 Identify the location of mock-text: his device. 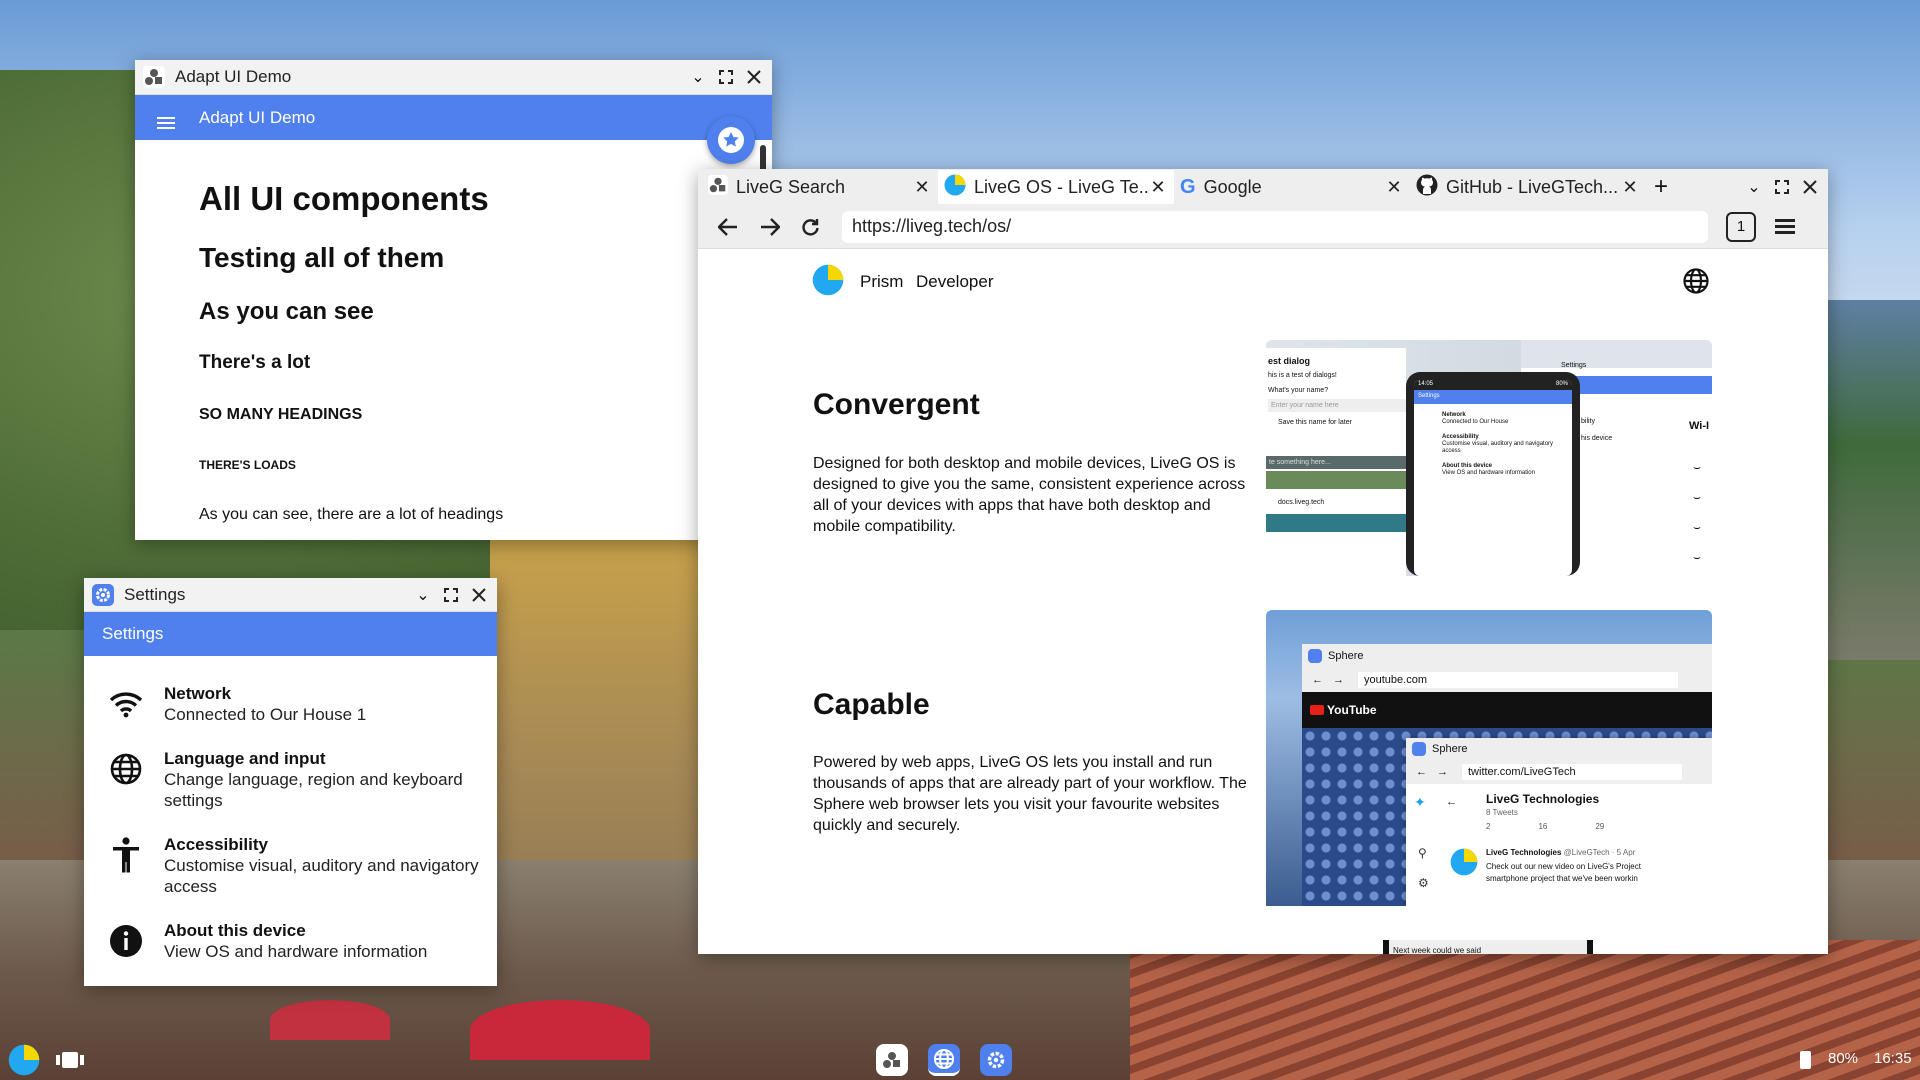
(1597, 438).